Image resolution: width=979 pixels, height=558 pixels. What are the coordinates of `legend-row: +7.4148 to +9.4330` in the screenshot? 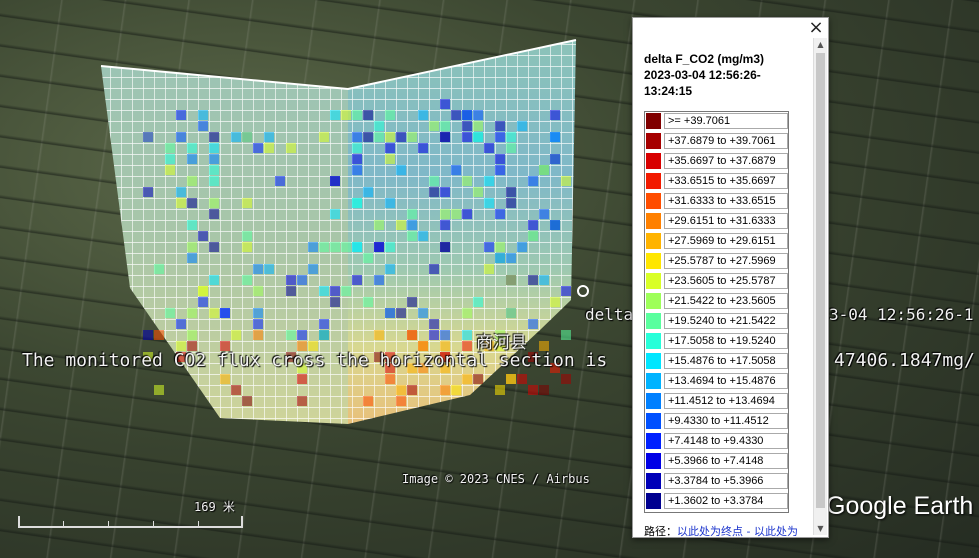 It's located at (716, 442).